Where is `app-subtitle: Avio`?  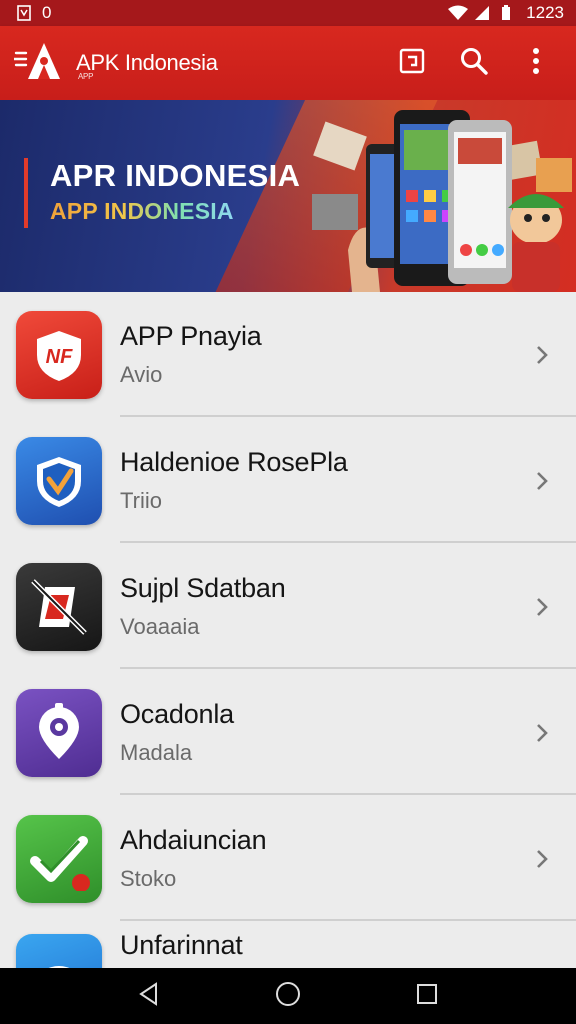 app-subtitle: Avio is located at coordinates (141, 374).